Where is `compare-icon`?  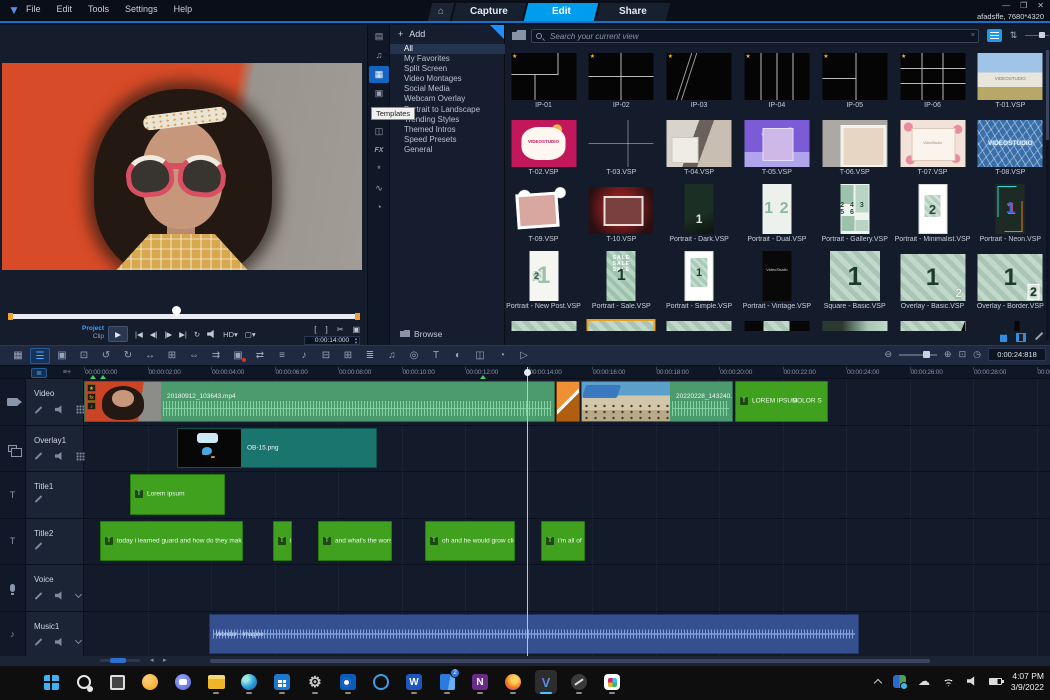
compare-icon is located at coordinates (1021, 337).